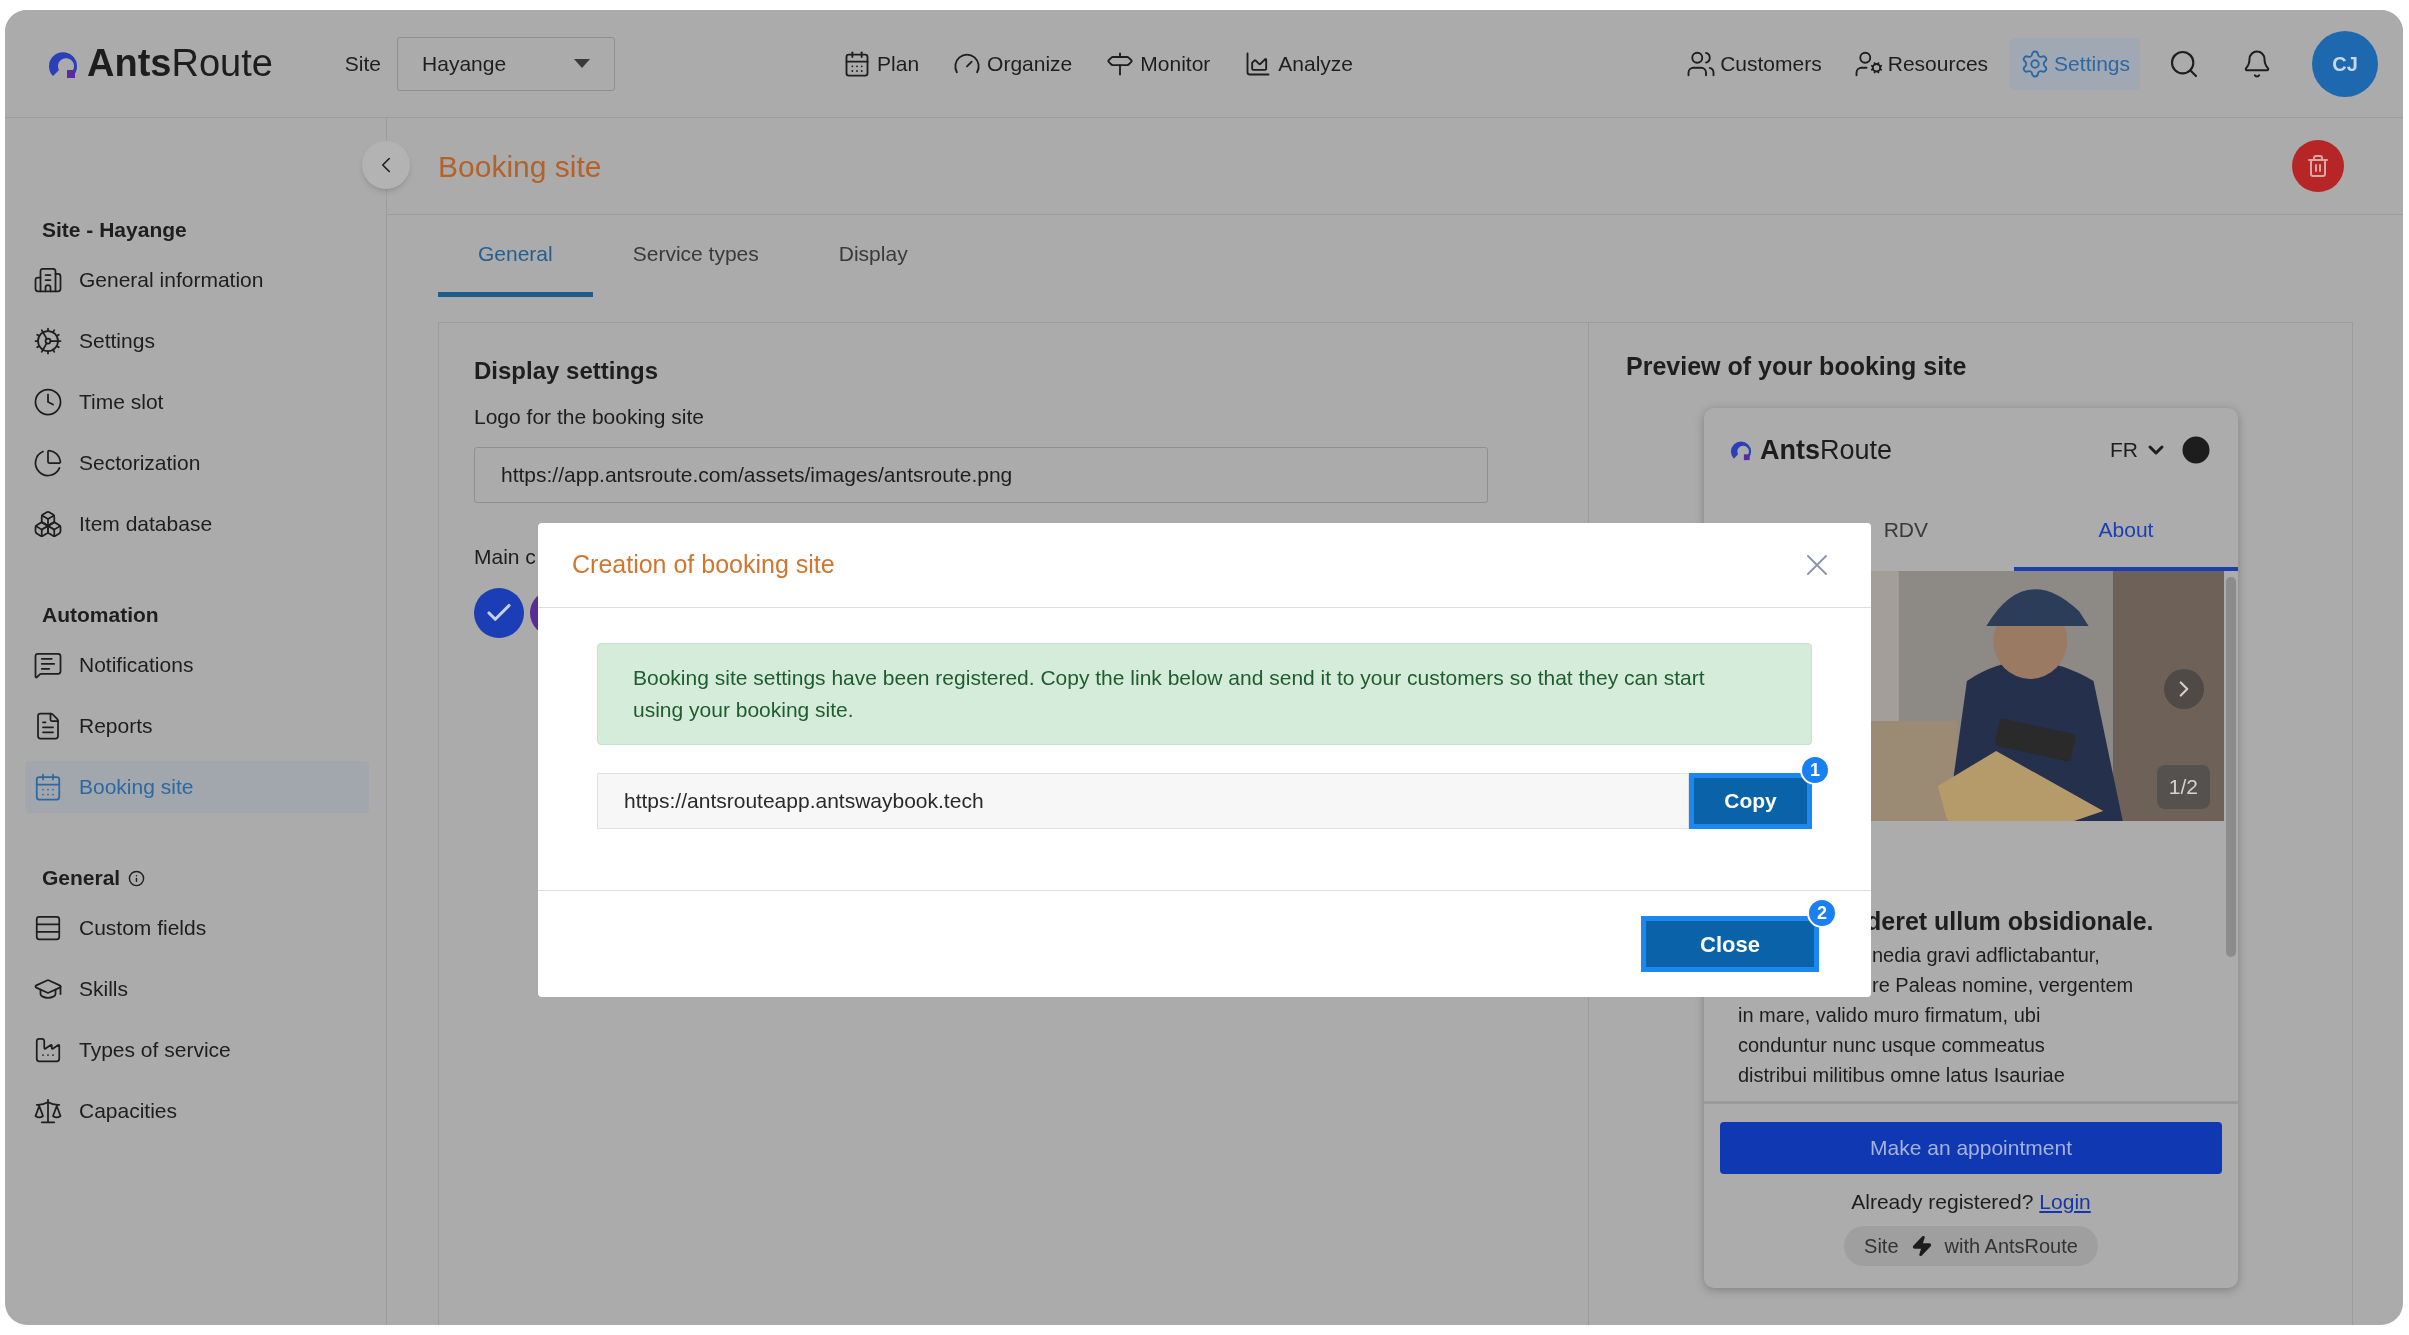 This screenshot has width=2409, height=1335. Describe the element at coordinates (981, 474) in the screenshot. I see `logo-url-field: https://app.antsroute.com/assets/images/antsroute.png` at that location.